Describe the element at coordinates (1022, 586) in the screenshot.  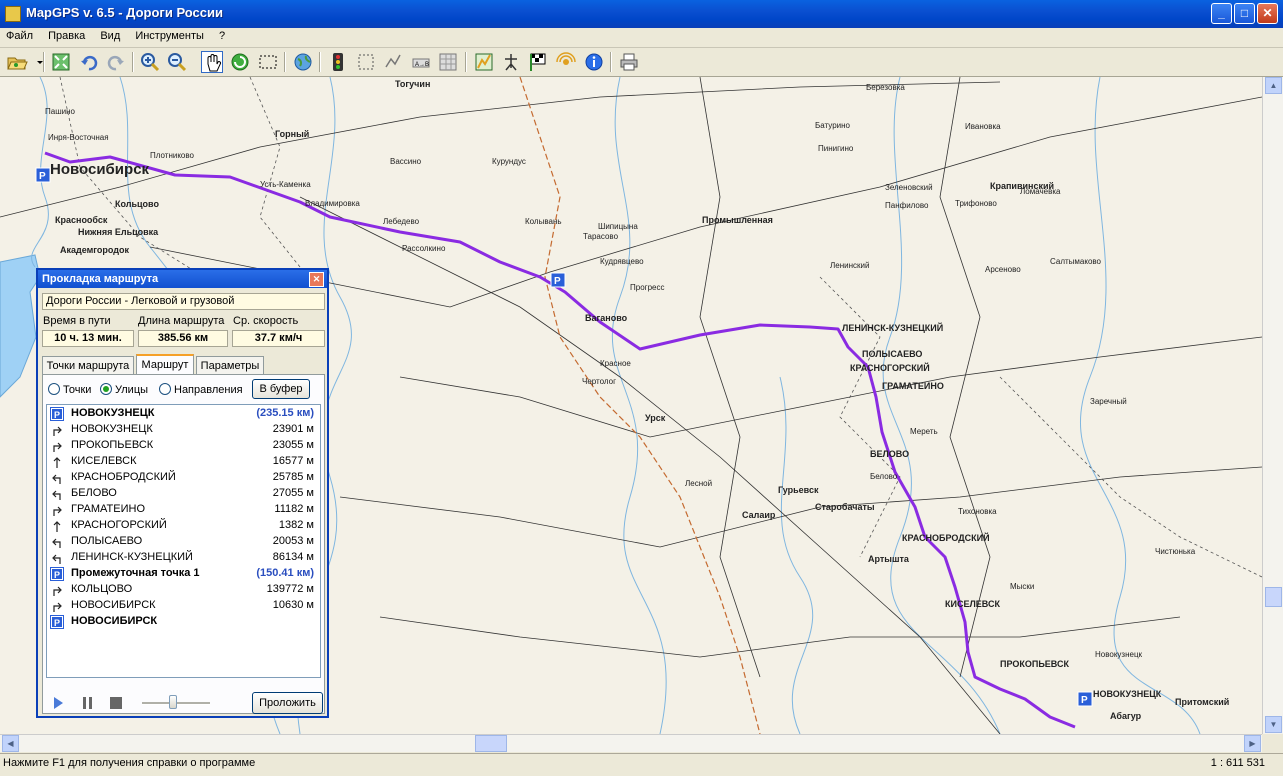
I see `town-label: Мыски` at that location.